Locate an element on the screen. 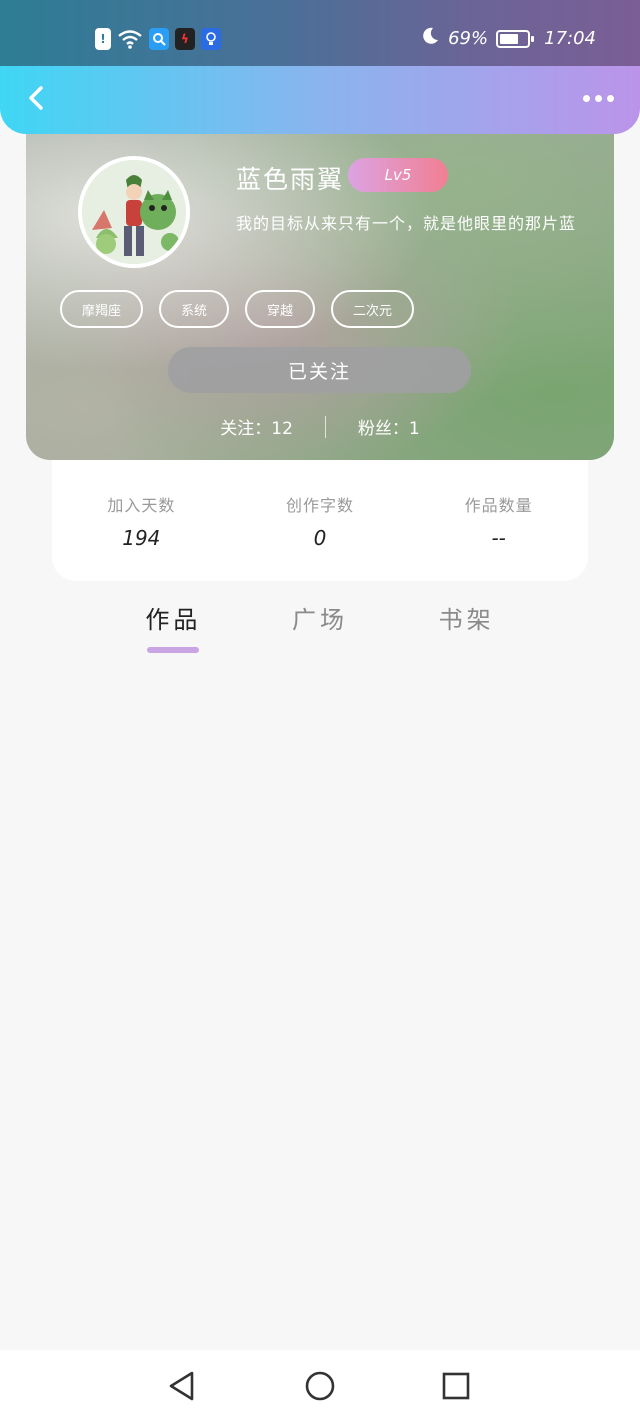  stat-word-count: 创作字数 0 is located at coordinates (320, 520).